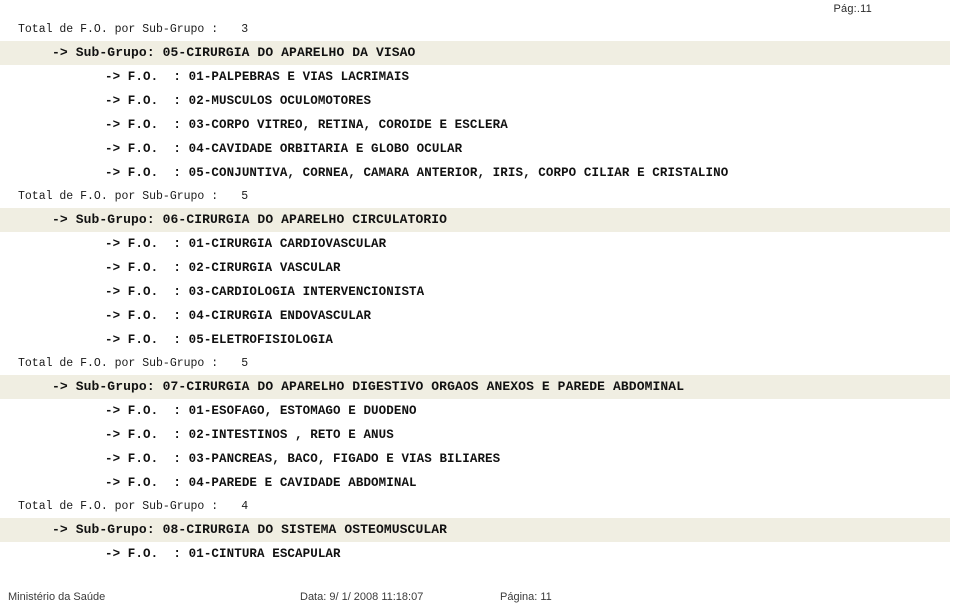 This screenshot has height=613, width=960. I want to click on footer-page-number: Página: 11, so click(526, 597).